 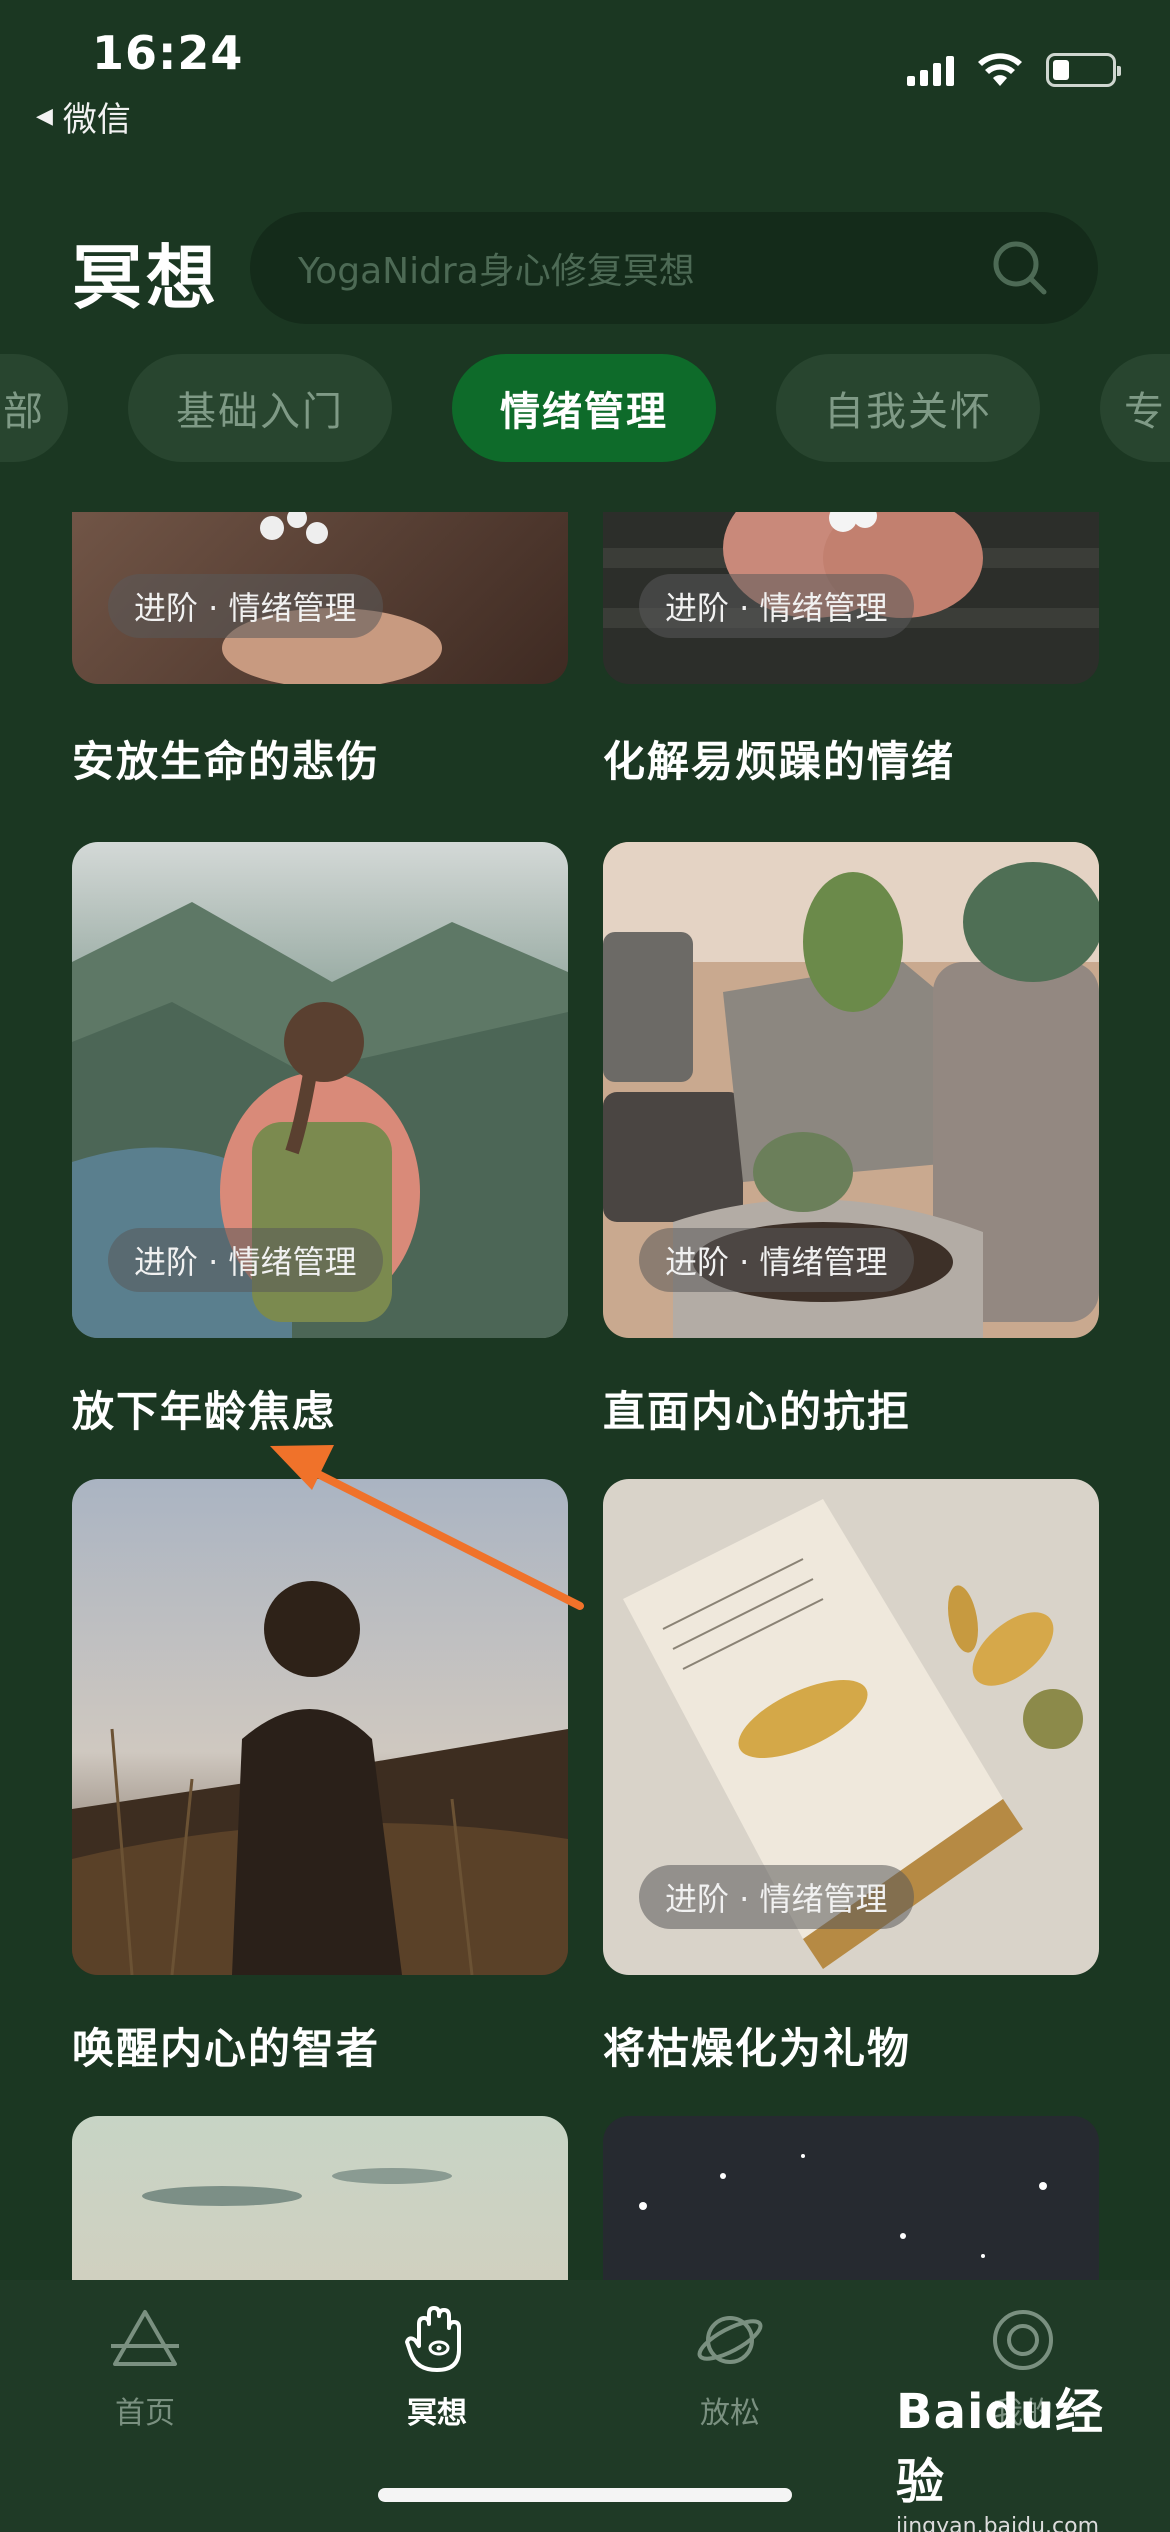 I want to click on tab-special: 专, so click(x=1135, y=408).